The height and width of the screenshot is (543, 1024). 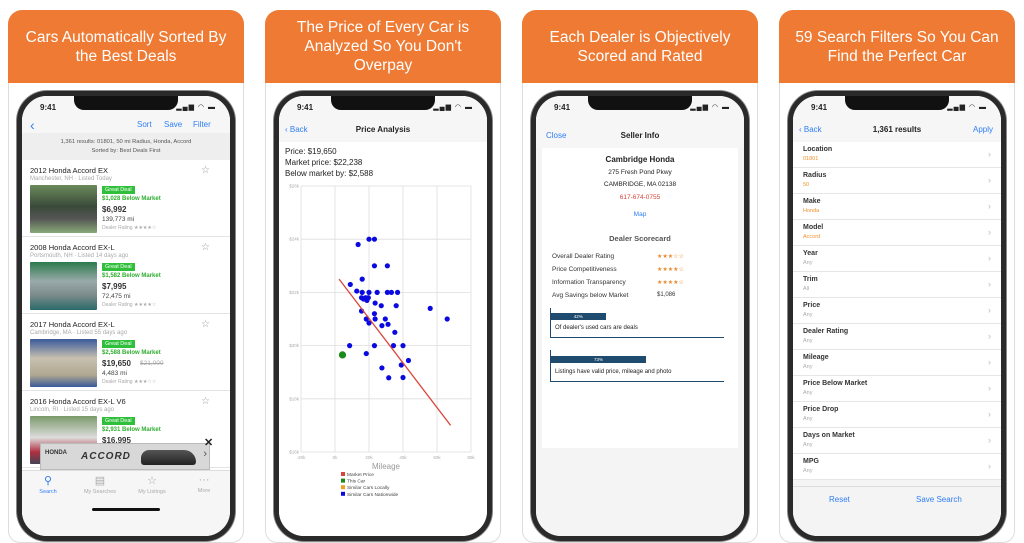 What do you see at coordinates (72, 247) in the screenshot?
I see `listing-title: 2008 Honda Accord EX-L` at bounding box center [72, 247].